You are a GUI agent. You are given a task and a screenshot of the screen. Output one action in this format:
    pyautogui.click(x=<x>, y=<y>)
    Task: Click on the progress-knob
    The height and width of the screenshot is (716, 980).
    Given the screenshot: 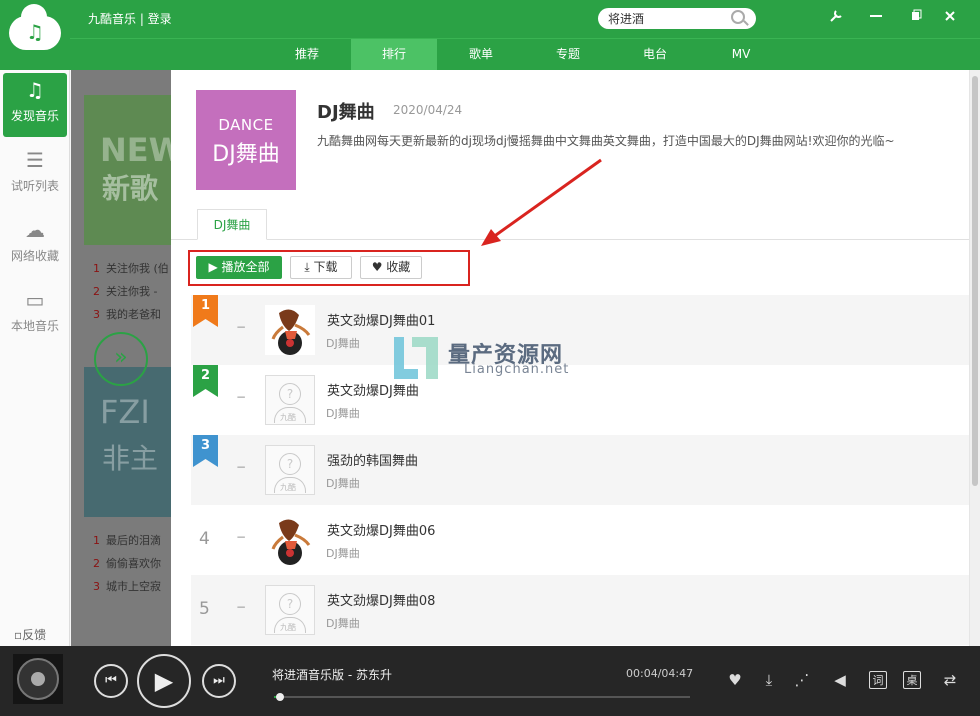 What is the action you would take?
    pyautogui.click(x=280, y=697)
    